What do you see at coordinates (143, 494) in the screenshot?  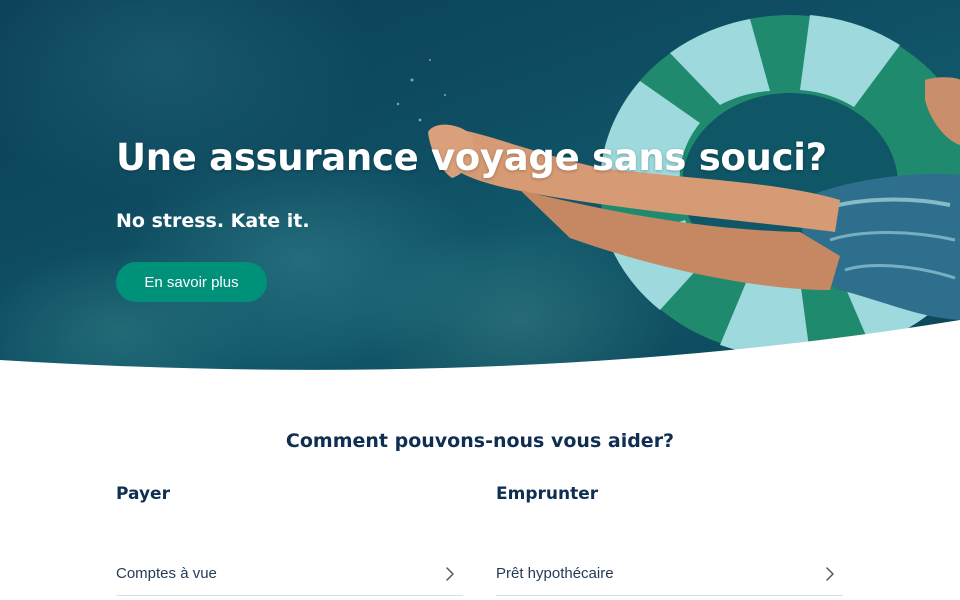 I see `pay-heading: Payer` at bounding box center [143, 494].